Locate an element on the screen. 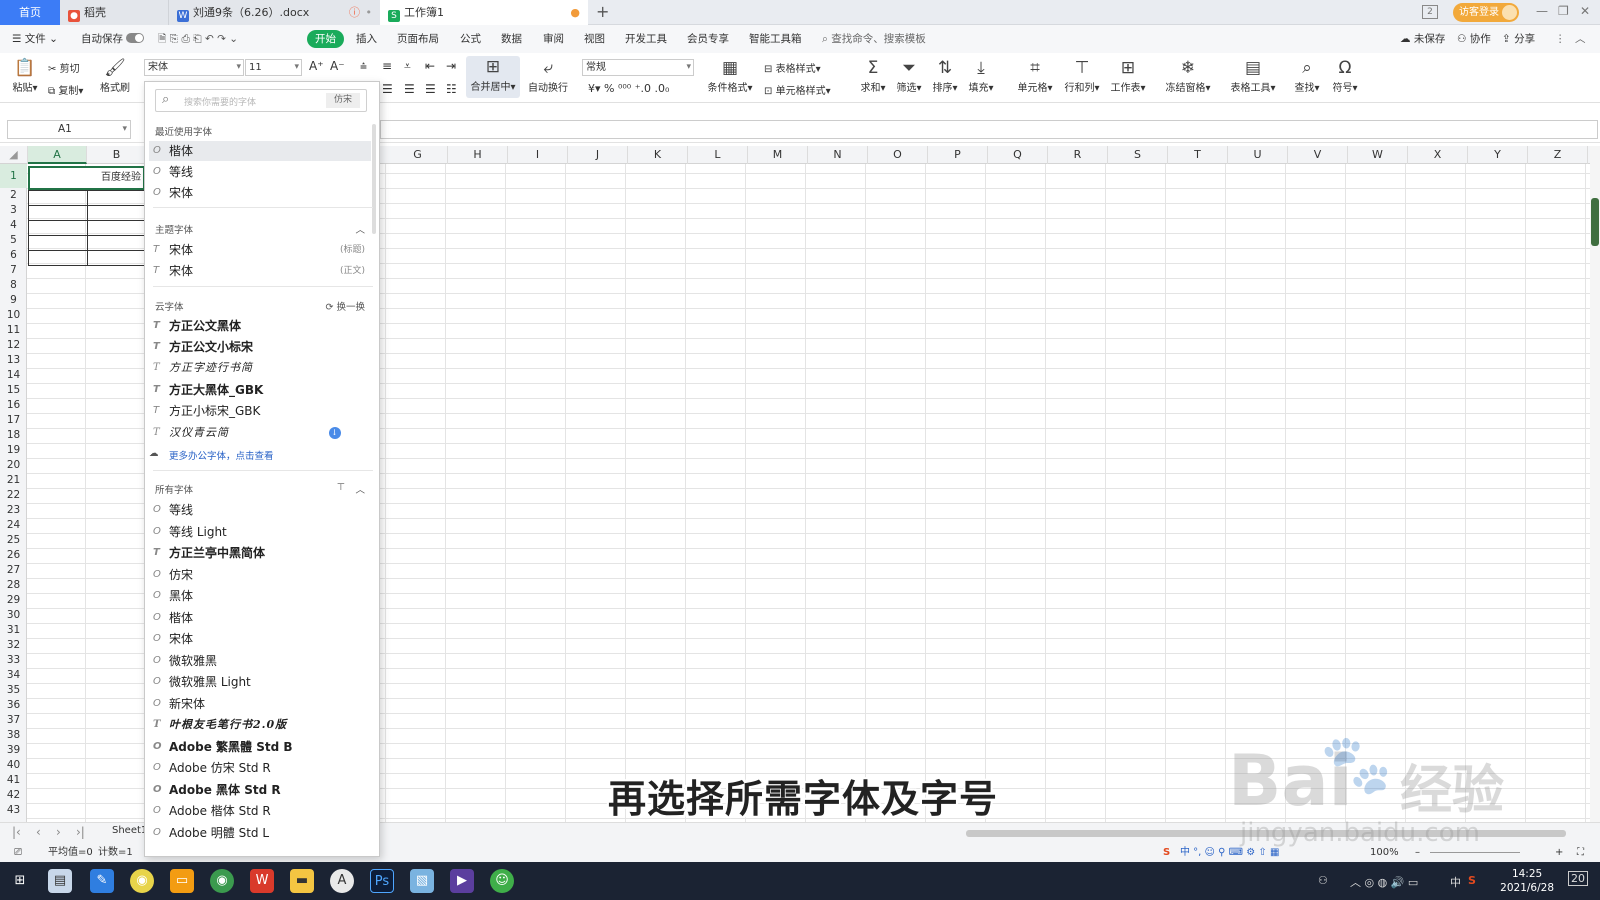  minimize-button: — is located at coordinates (1542, 11).